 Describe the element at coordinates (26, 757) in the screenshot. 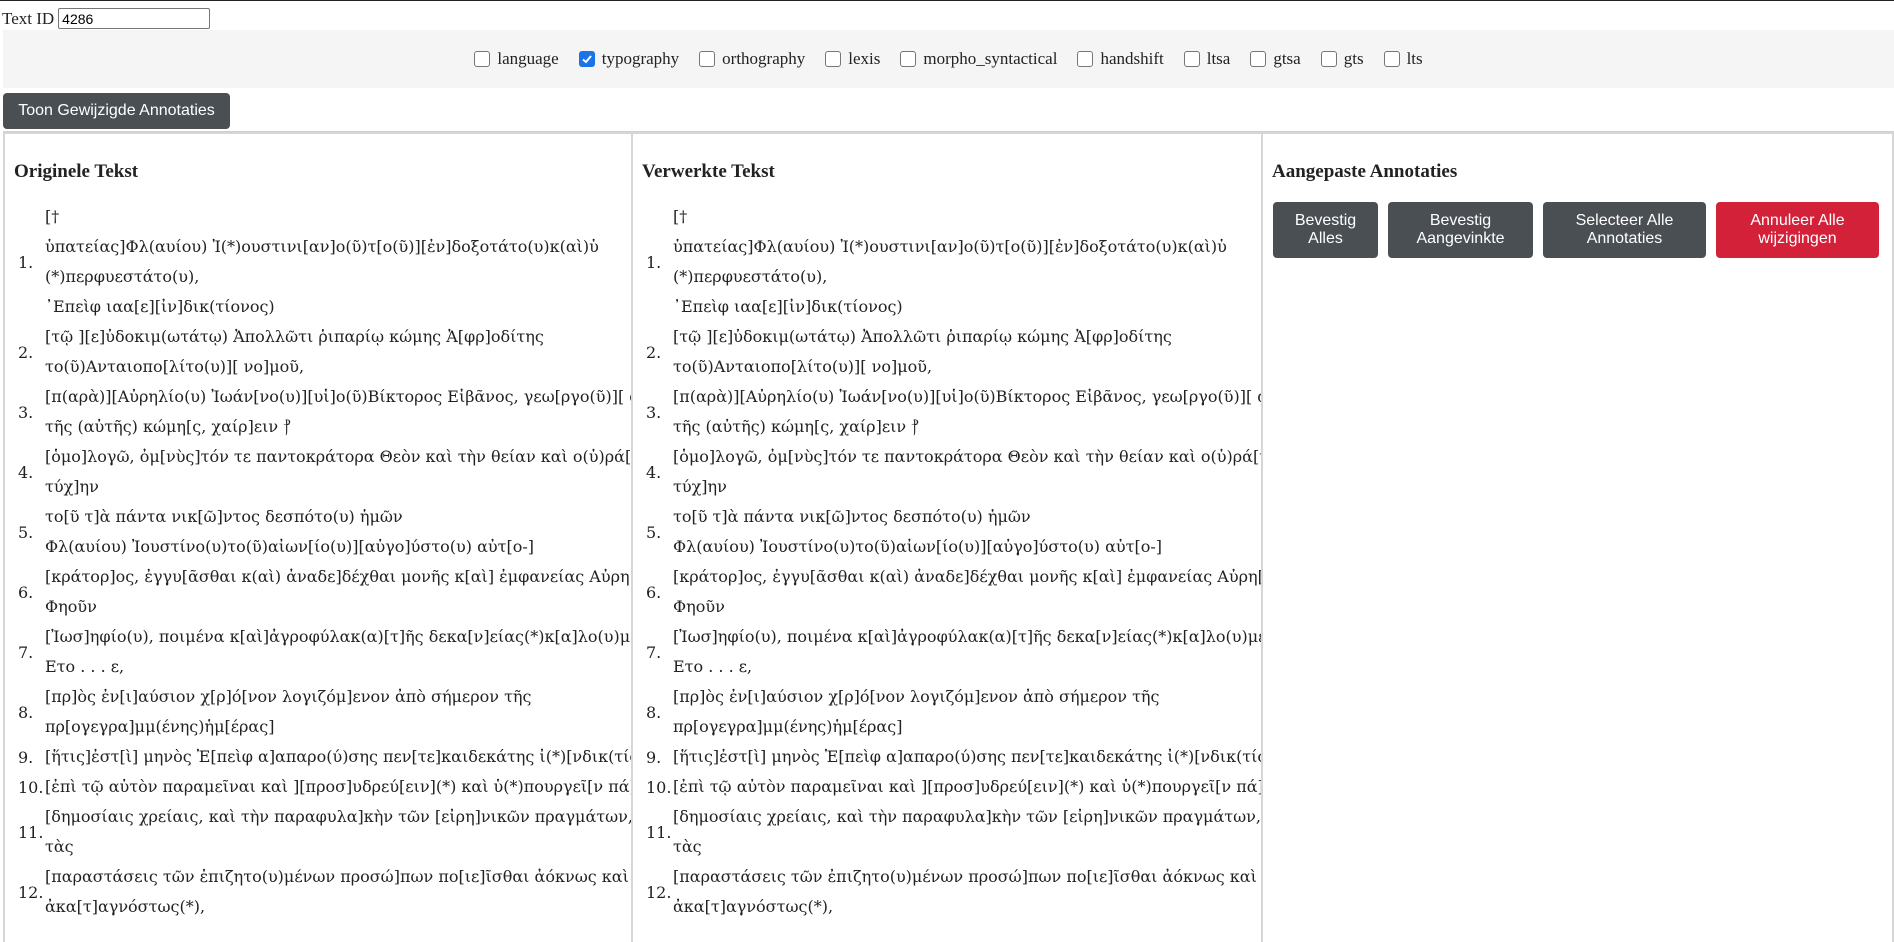

I see `line-number: 9.` at that location.